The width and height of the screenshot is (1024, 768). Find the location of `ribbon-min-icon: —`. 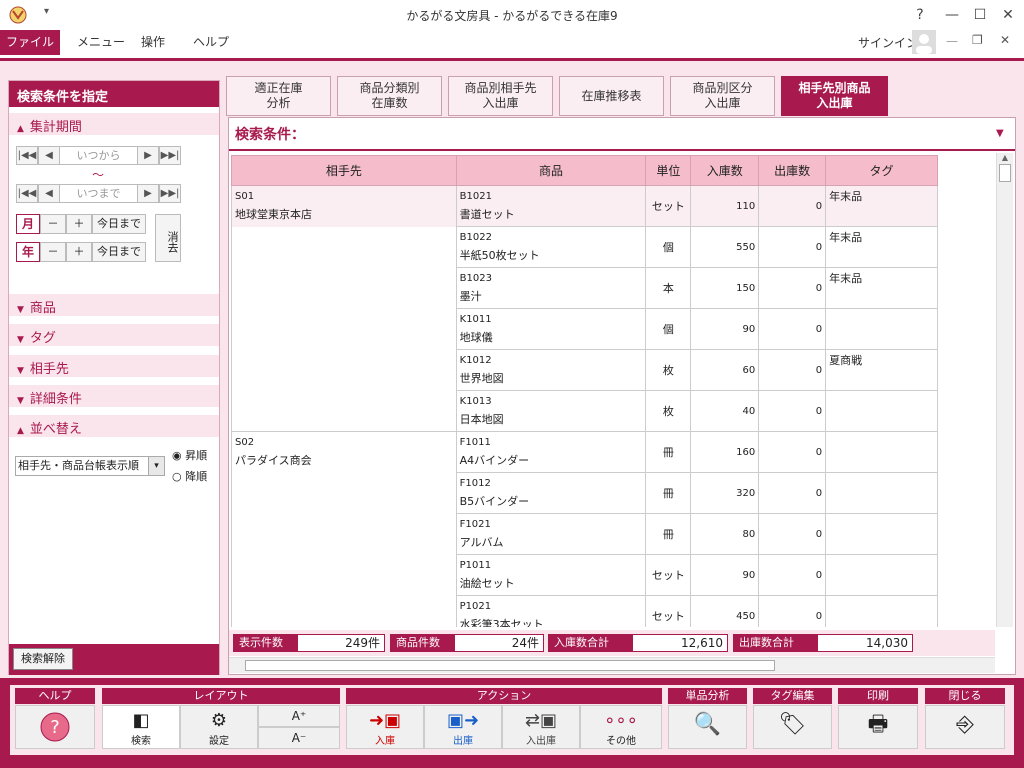

ribbon-min-icon: — is located at coordinates (952, 41).